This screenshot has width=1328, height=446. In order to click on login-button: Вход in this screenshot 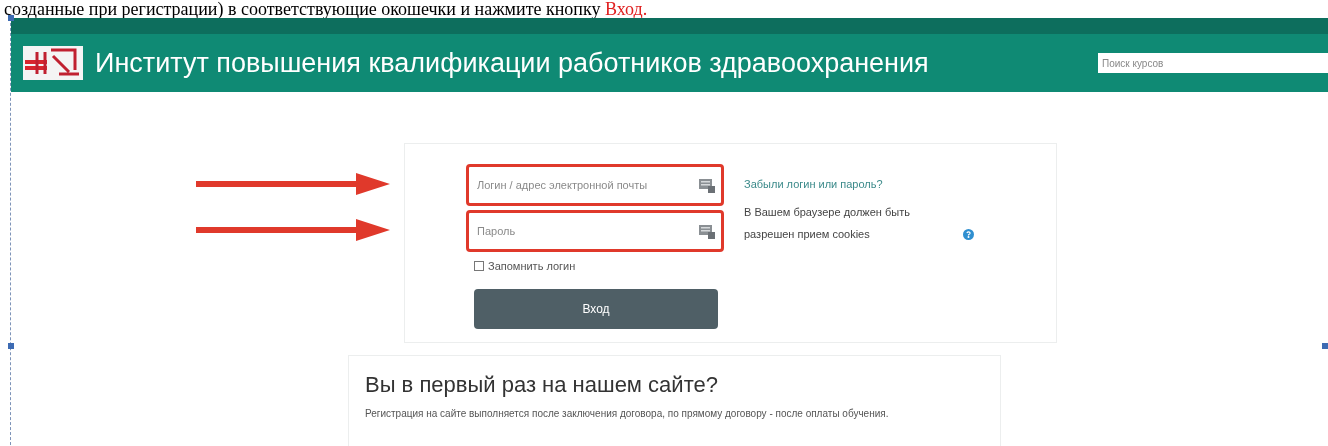, I will do `click(596, 308)`.